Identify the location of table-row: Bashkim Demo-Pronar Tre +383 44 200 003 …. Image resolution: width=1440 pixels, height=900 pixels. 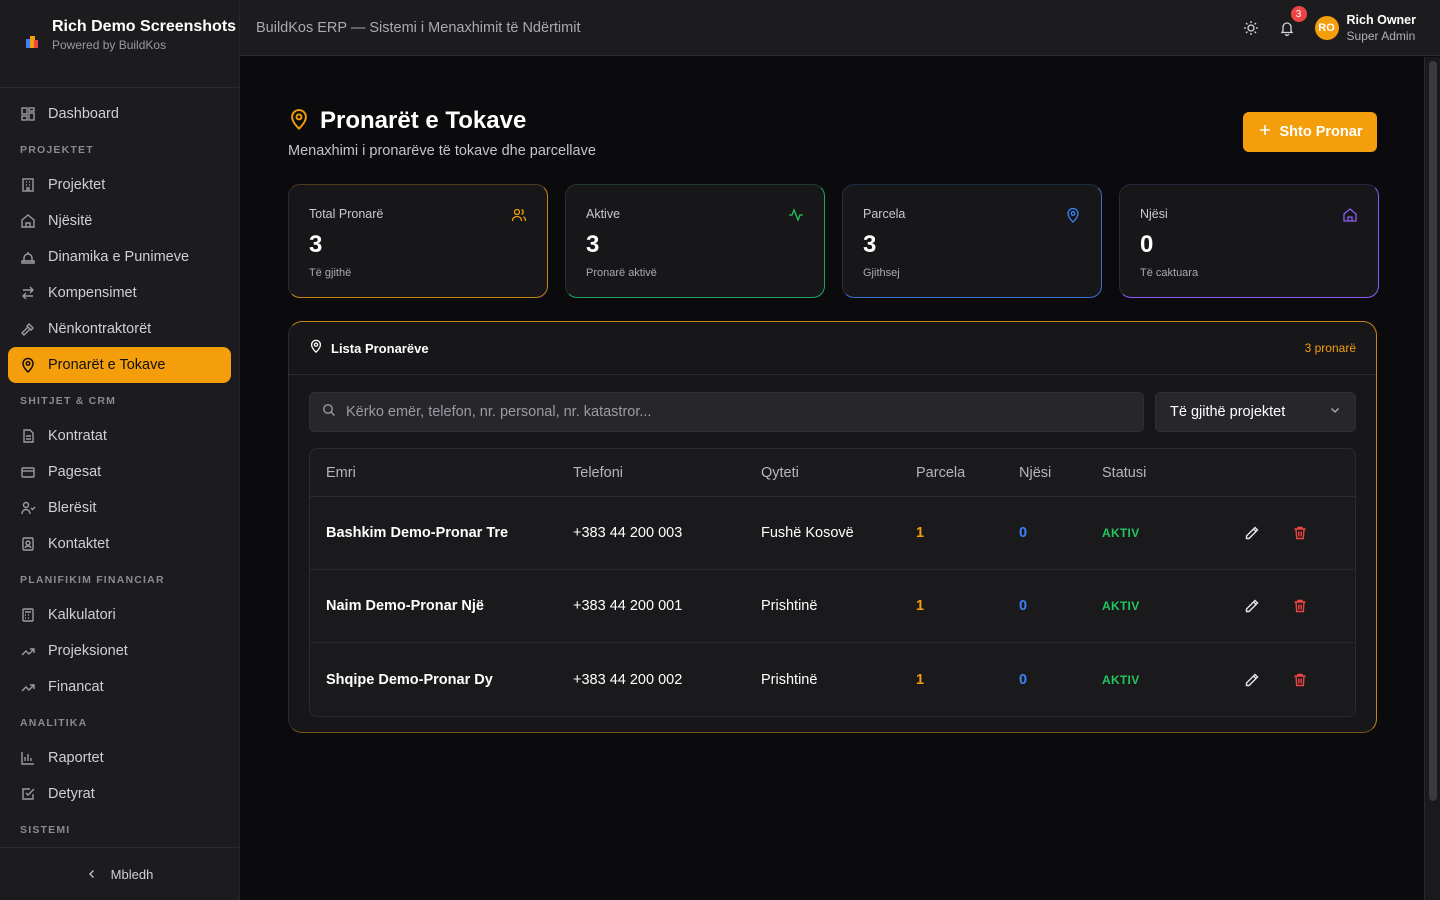
(832, 533).